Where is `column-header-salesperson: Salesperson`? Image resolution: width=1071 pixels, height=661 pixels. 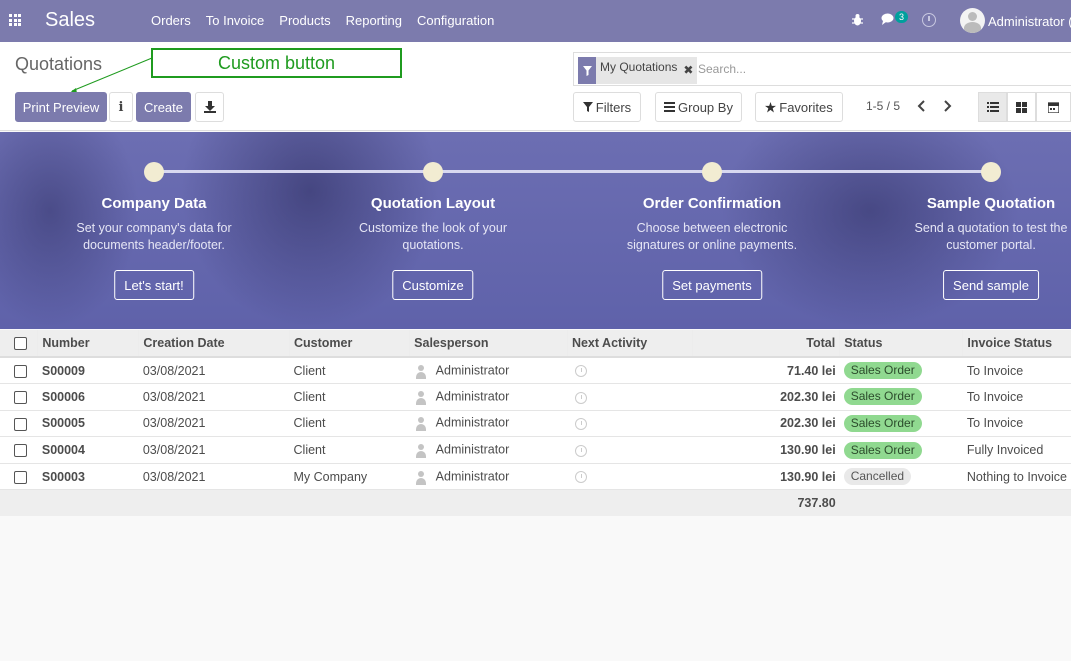
column-header-salesperson: Salesperson is located at coordinates (488, 344).